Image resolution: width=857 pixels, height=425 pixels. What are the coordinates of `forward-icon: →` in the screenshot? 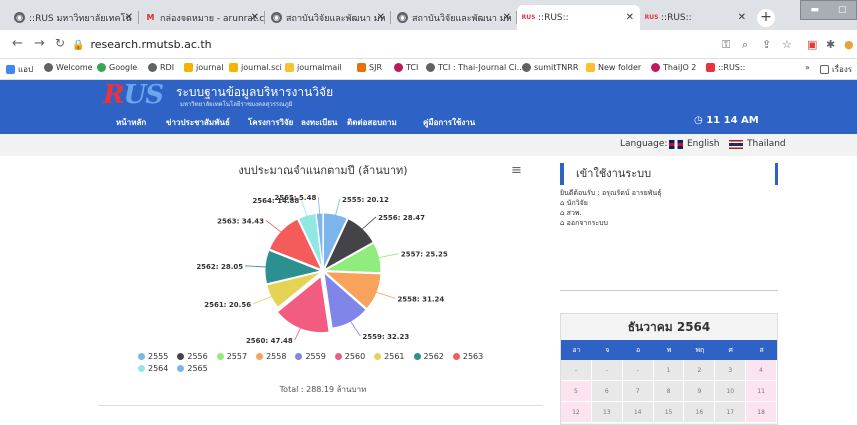 It's located at (39, 43).